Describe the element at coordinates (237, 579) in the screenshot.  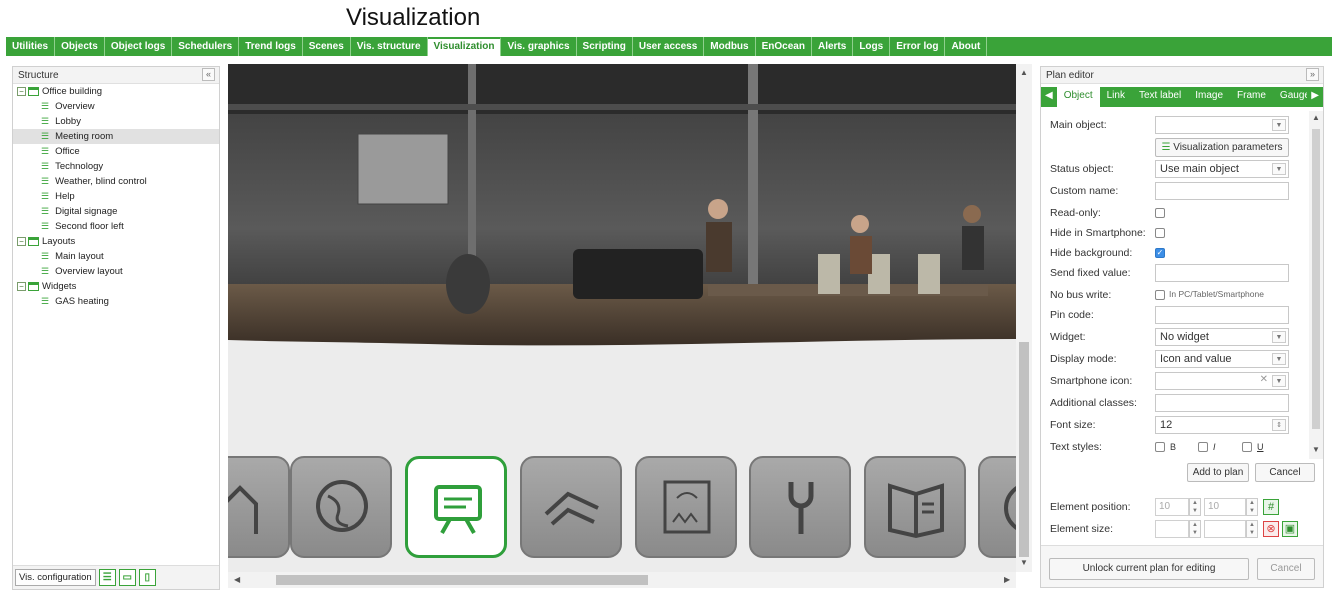
I see `scroll-left-icon: ◀` at that location.